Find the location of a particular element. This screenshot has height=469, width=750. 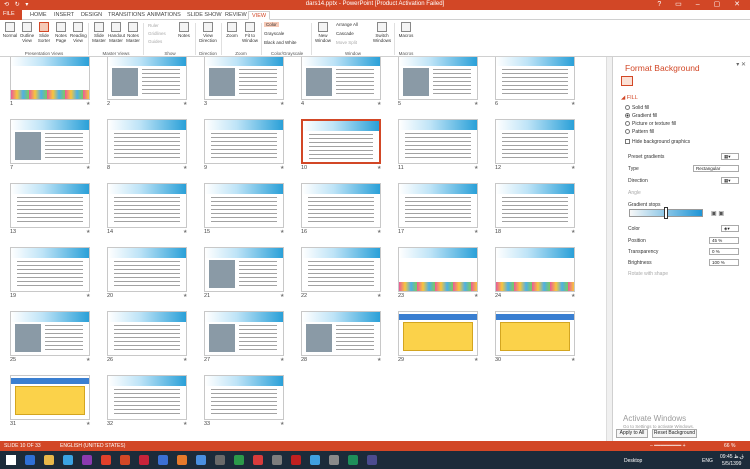

fill-section-header: ◢ FILL is located at coordinates (629, 98).